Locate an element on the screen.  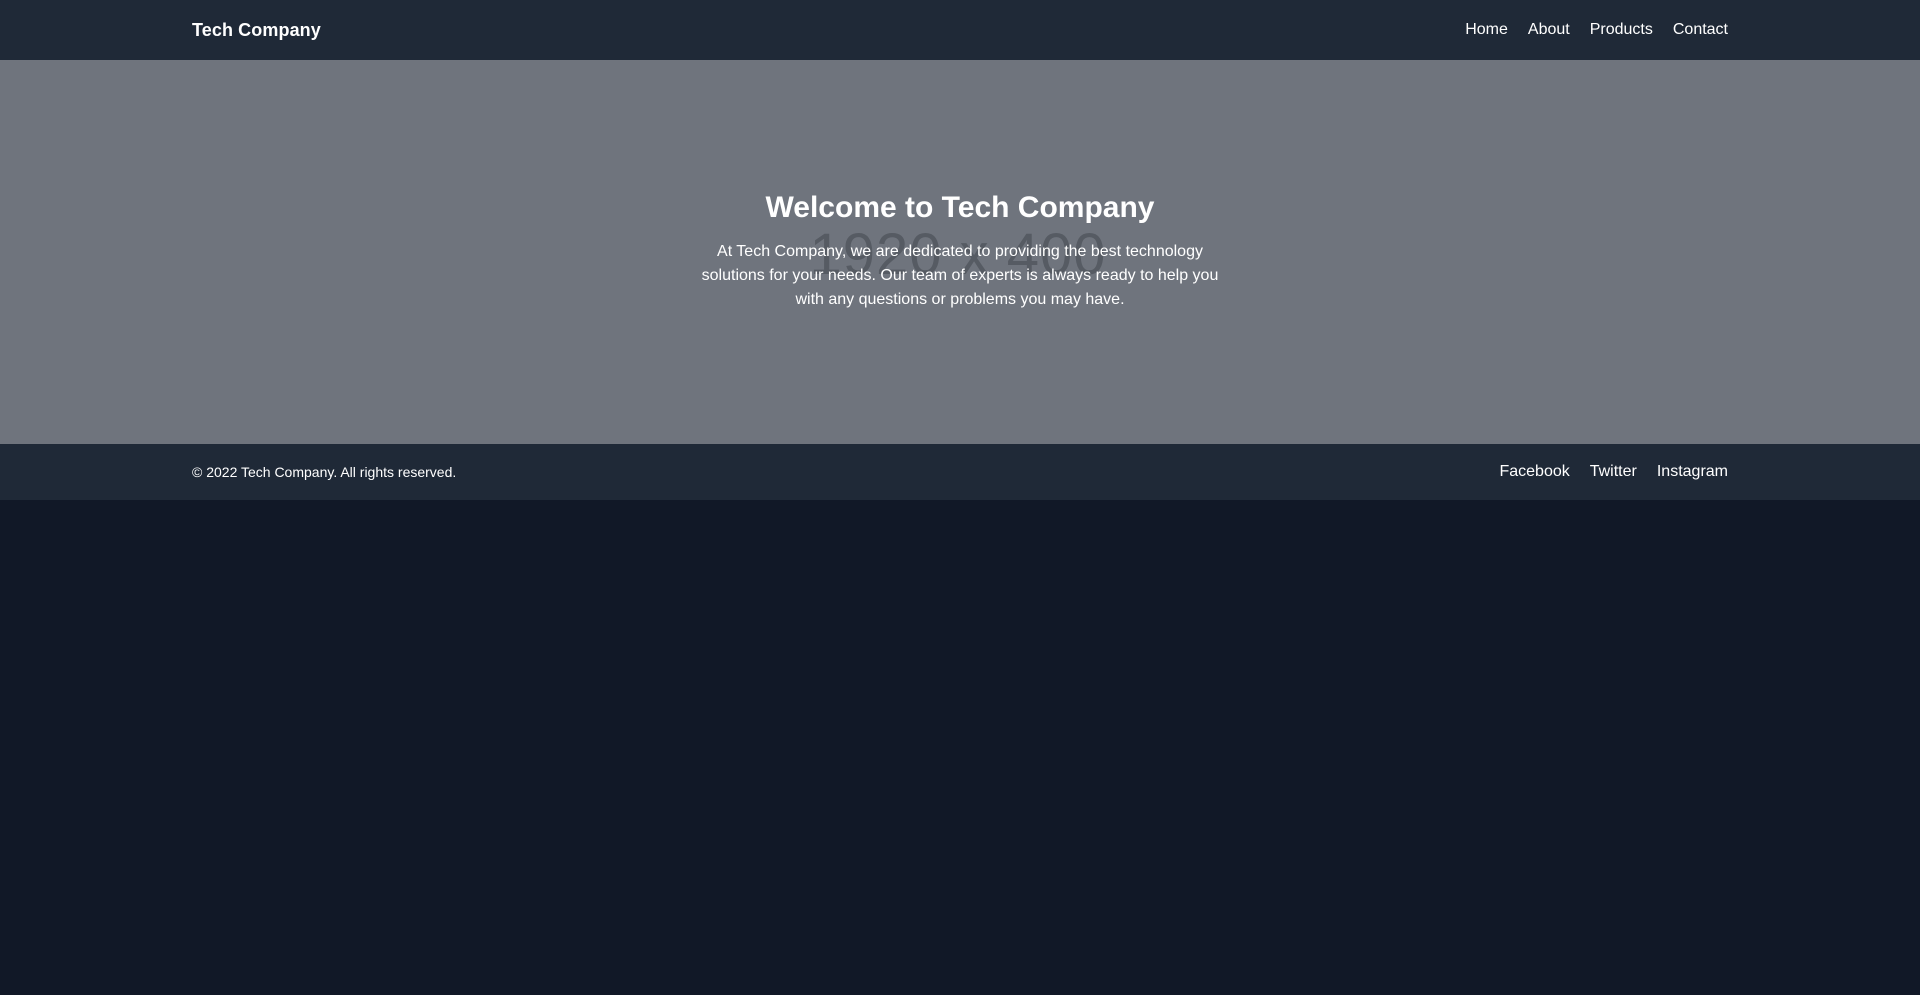
header-container: Tech Company Home About Products Contact is located at coordinates (960, 30).